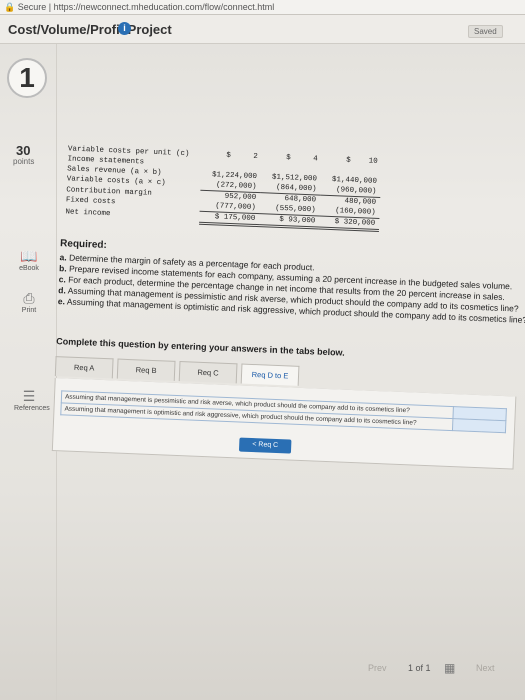 This screenshot has width=525, height=700. I want to click on back-to-req-c-button: < Req C, so click(265, 445).